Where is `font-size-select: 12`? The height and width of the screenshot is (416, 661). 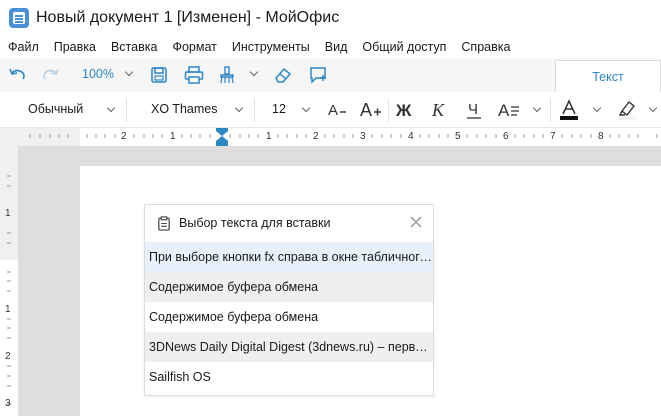 font-size-select: 12 is located at coordinates (279, 109).